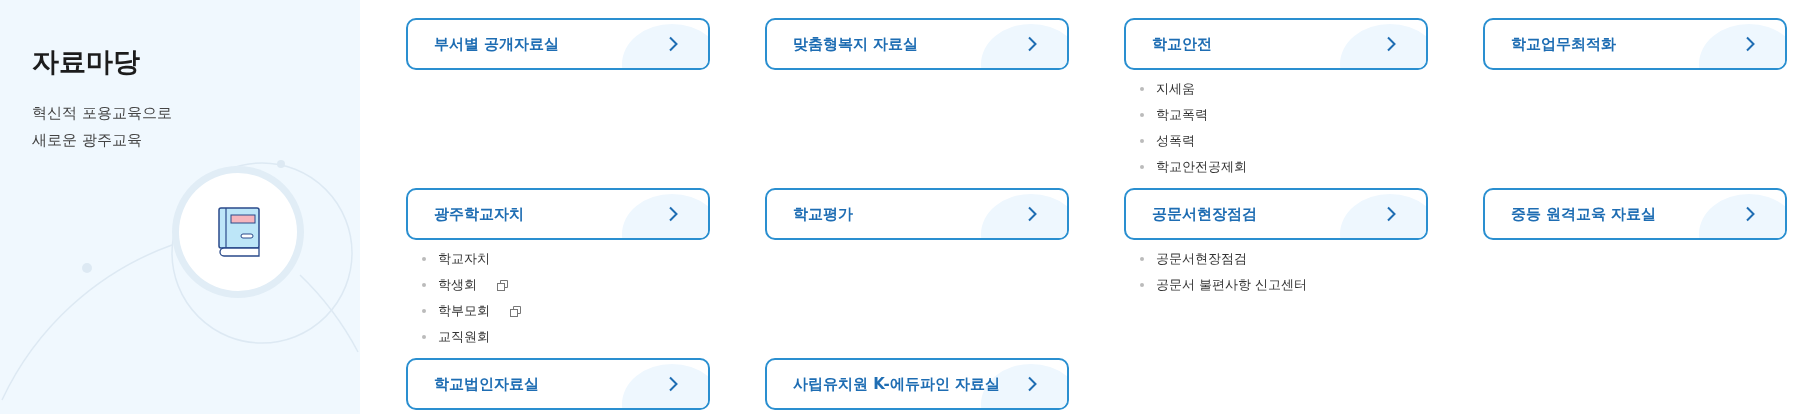 The width and height of the screenshot is (1809, 414). Describe the element at coordinates (1175, 141) in the screenshot. I see `sub-link: 성폭력` at that location.